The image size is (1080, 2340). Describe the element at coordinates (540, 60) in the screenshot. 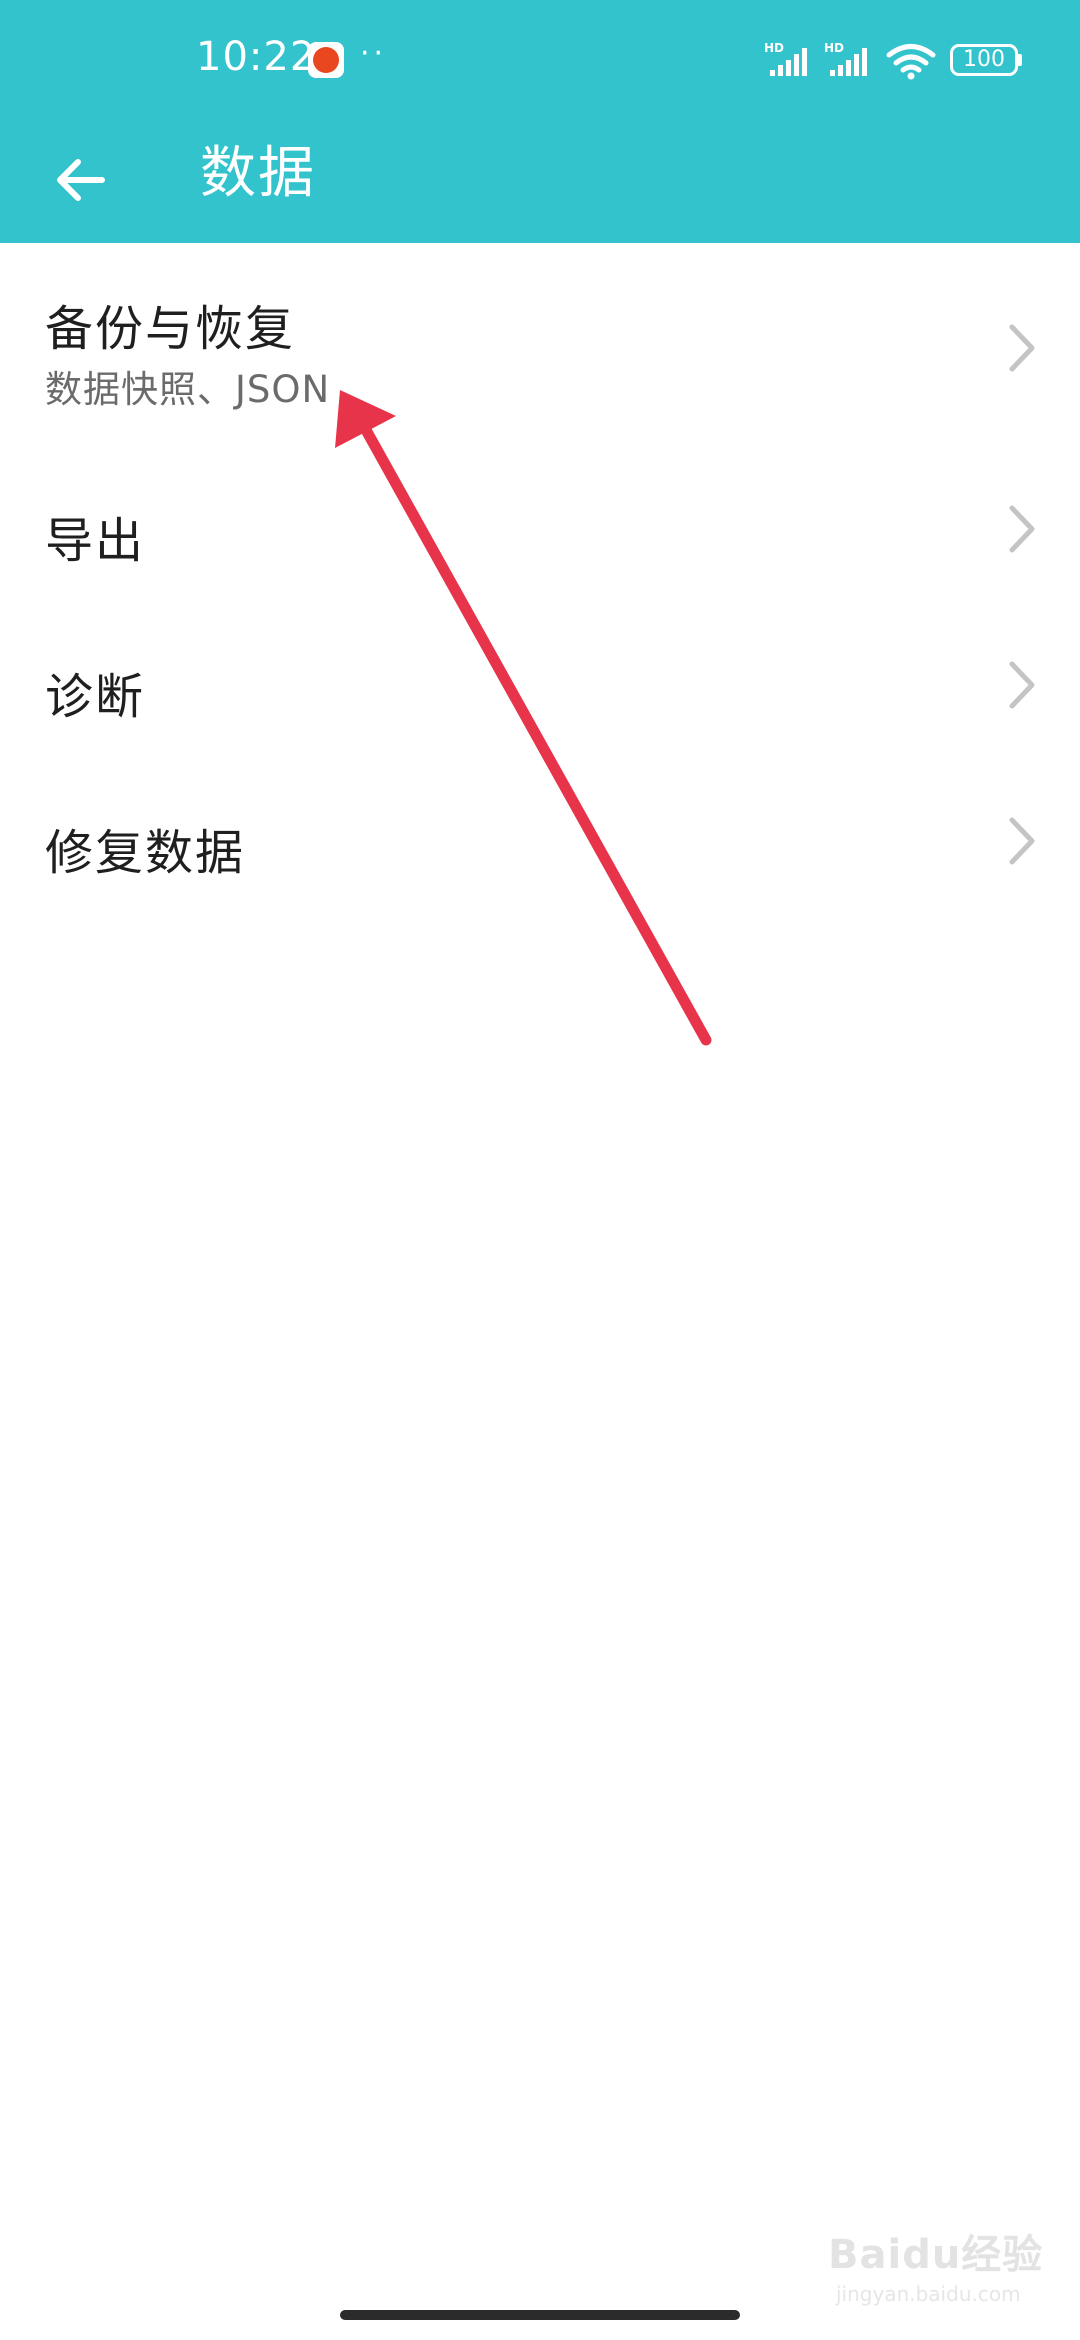

I see `status-bar: 10:22 ·· HD HD 100` at that location.